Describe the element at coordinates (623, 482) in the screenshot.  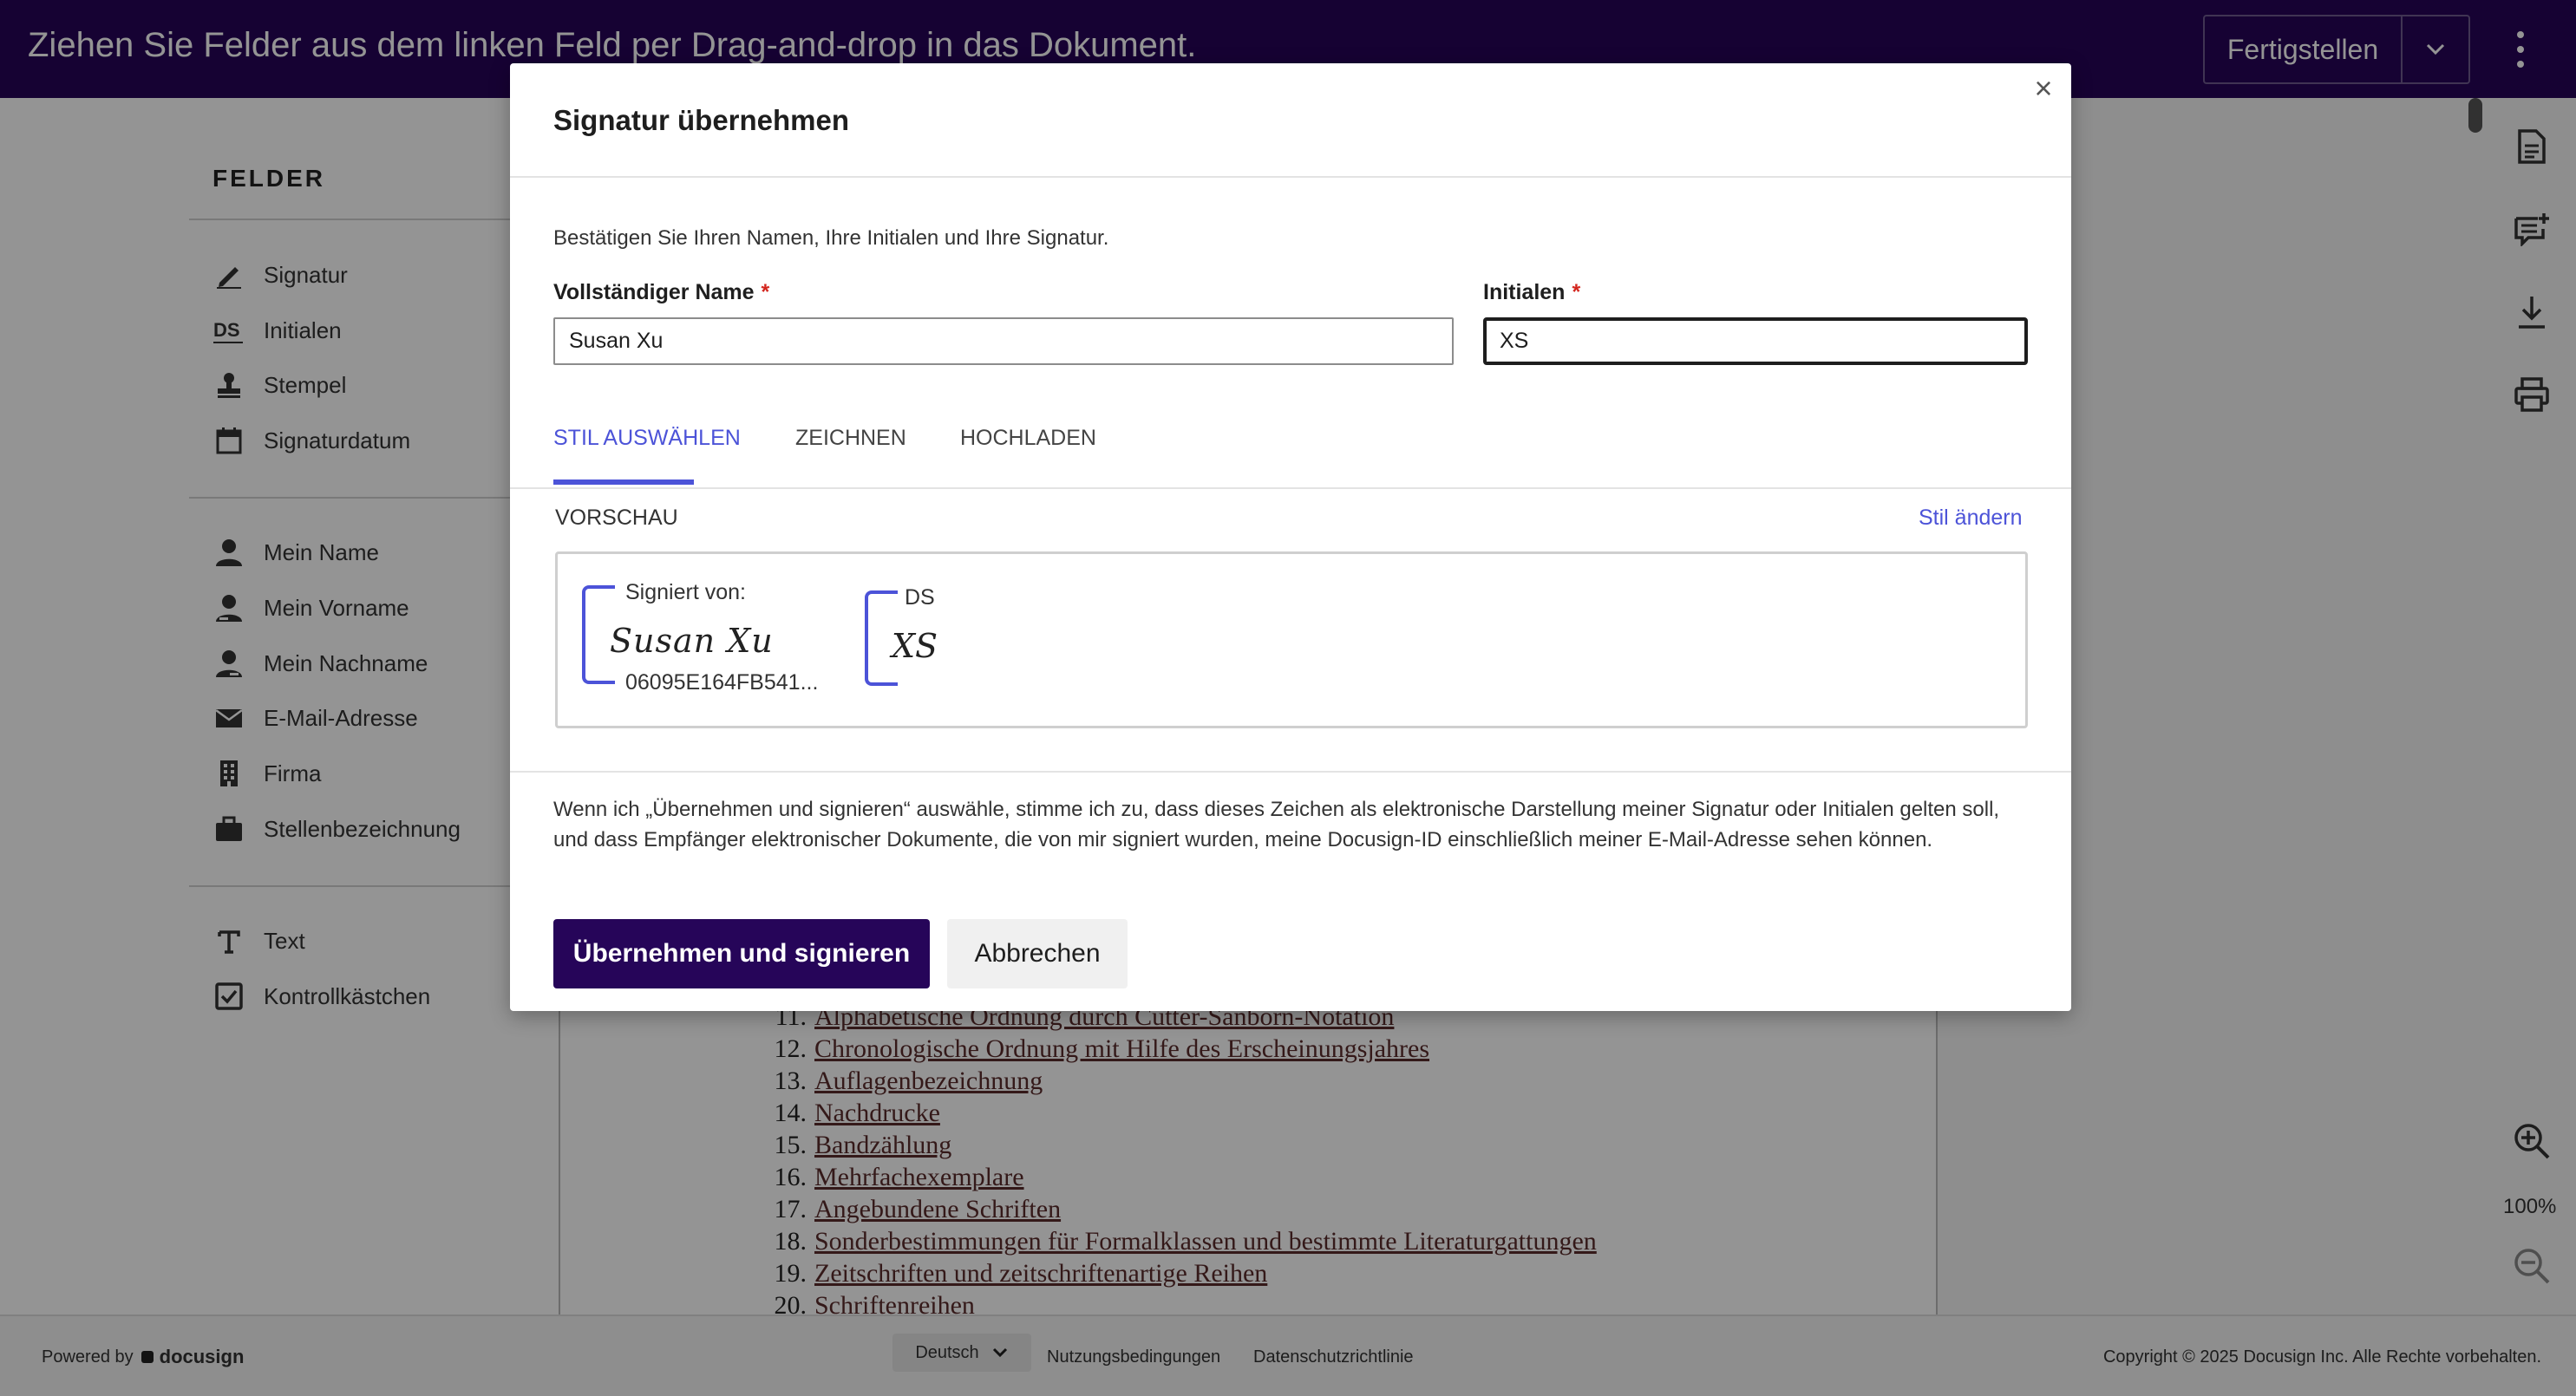
I see `active-tab-indicator` at that location.